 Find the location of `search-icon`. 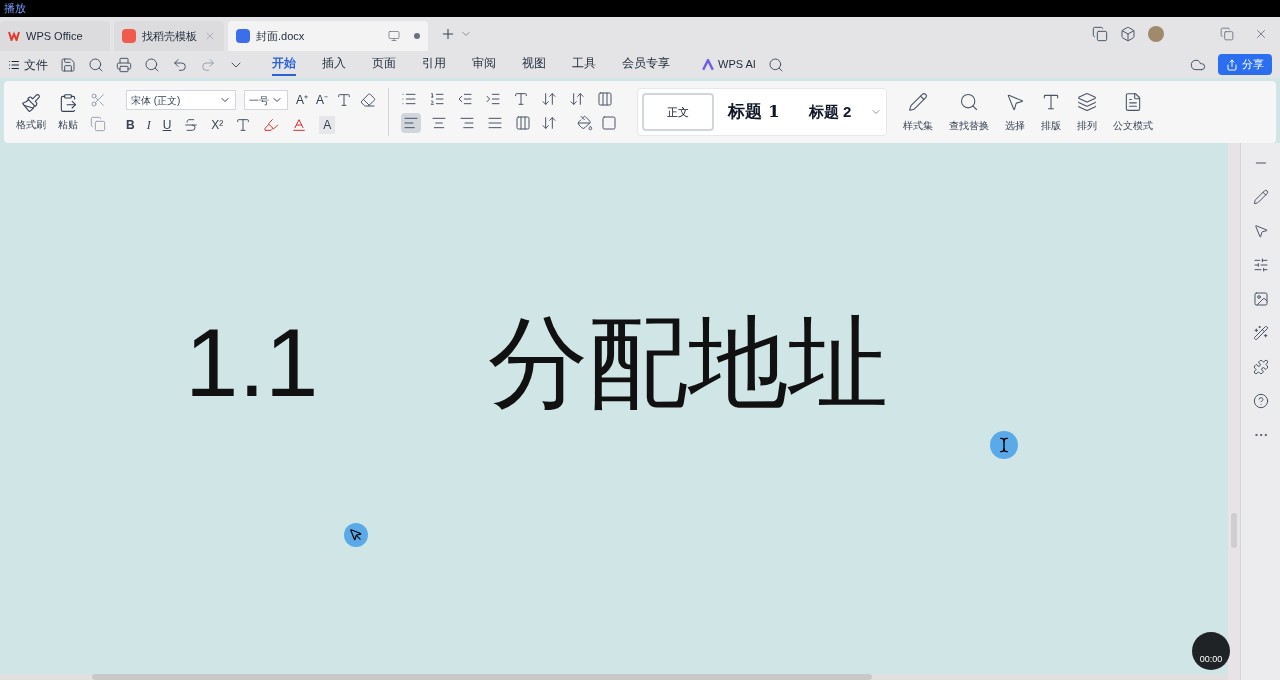

search-icon is located at coordinates (775, 64).